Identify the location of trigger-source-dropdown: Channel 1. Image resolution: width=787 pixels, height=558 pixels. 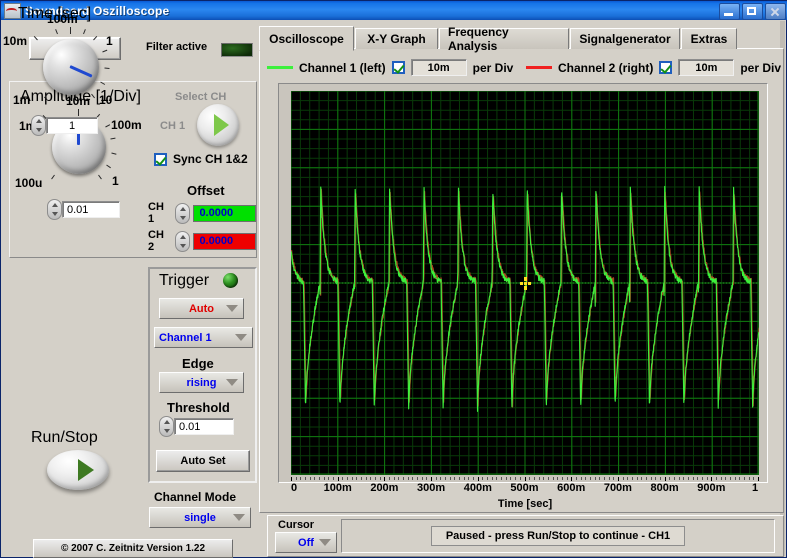
(203, 337).